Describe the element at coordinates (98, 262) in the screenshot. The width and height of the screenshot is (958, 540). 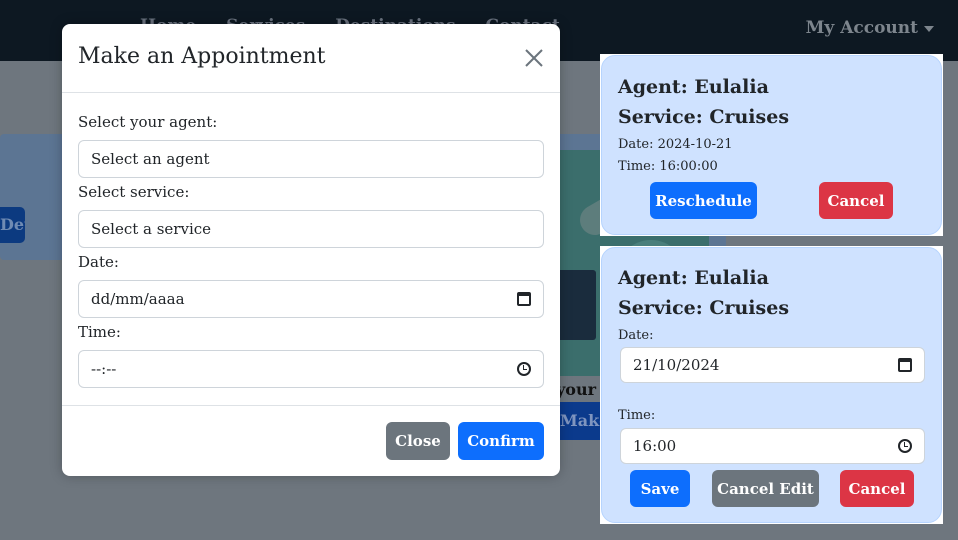
I see `date-label: Date:` at that location.